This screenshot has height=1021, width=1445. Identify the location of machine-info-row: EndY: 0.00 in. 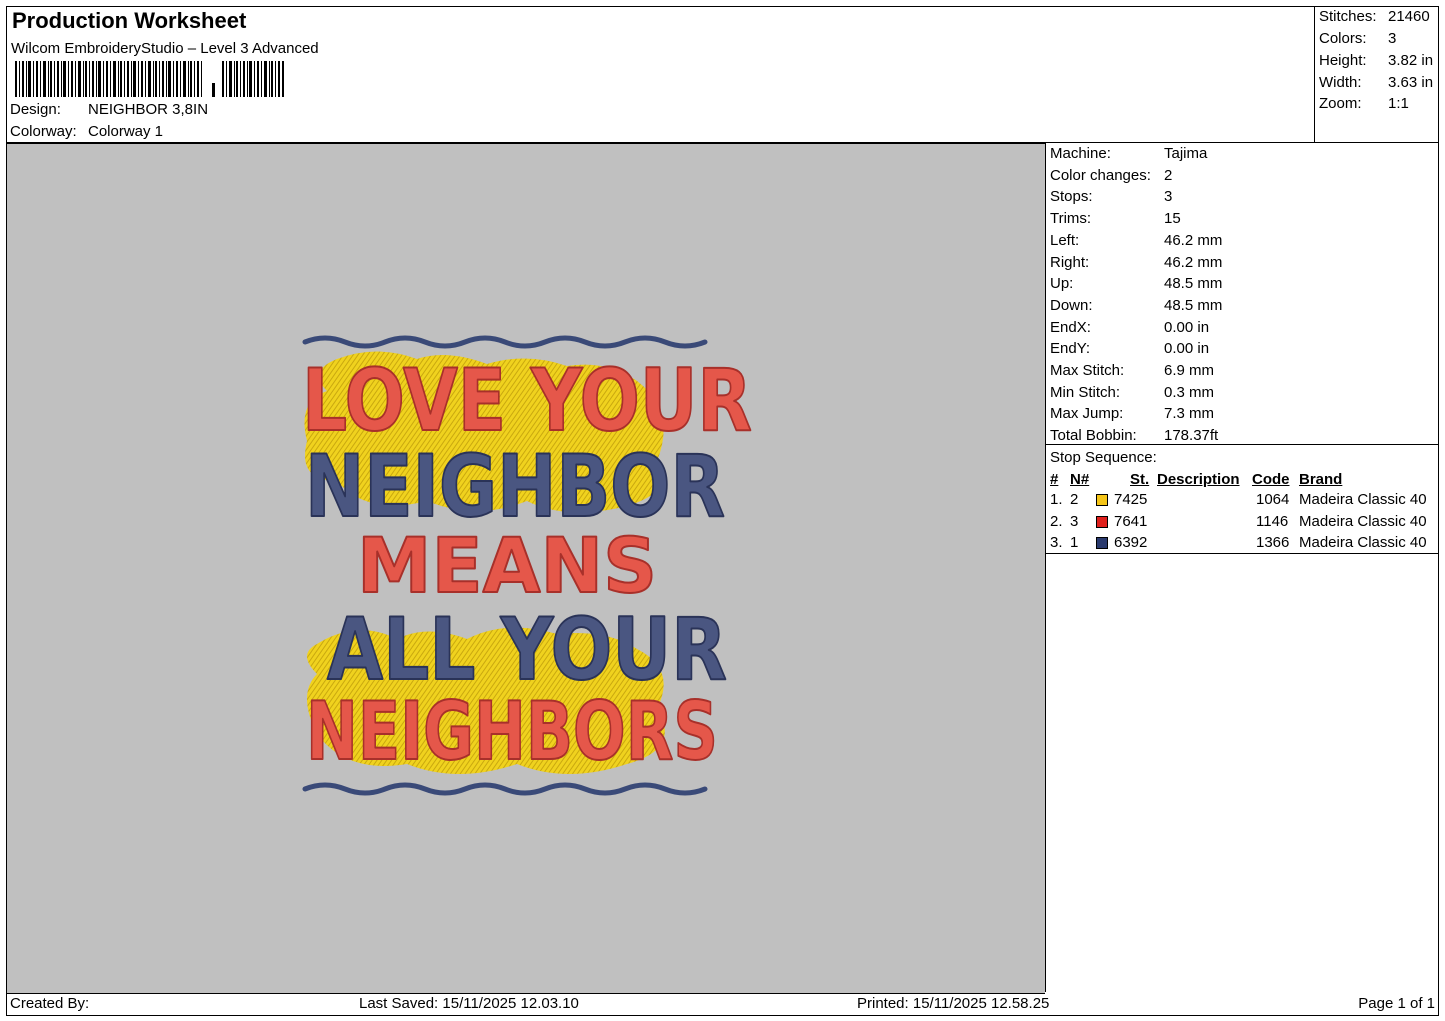
(1129, 349).